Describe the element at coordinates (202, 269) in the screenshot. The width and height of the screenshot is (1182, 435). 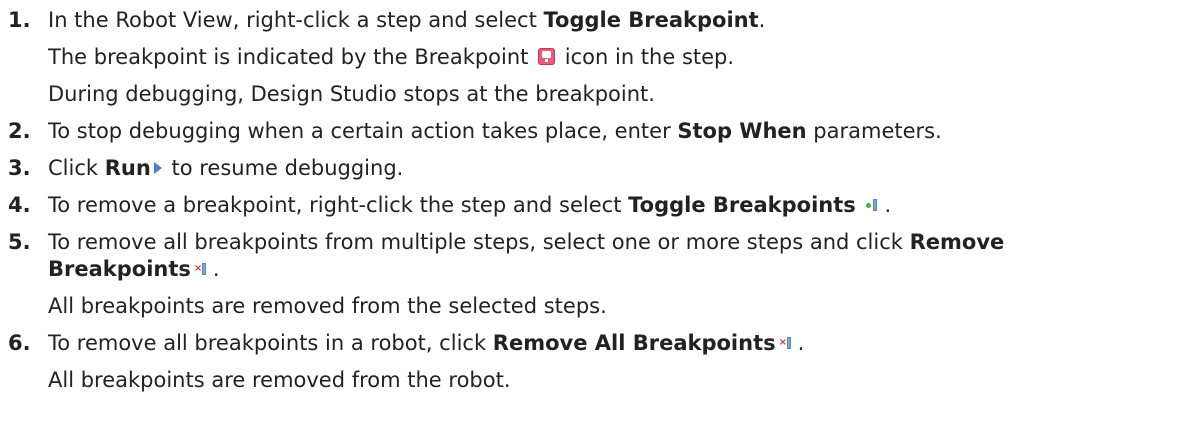
I see `remove-breakpoints-icon: ×` at that location.